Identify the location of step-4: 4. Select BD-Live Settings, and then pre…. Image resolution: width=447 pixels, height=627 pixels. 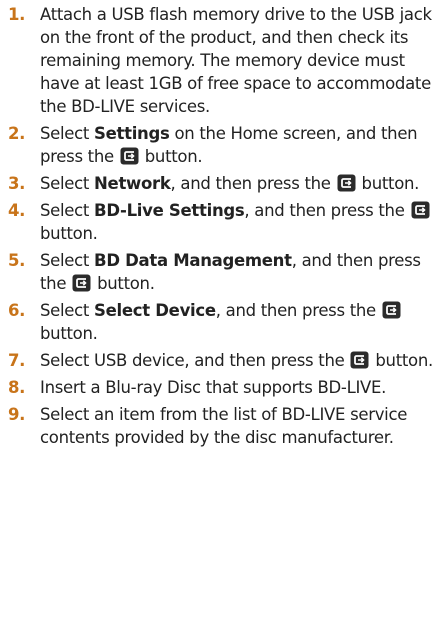
(223, 222).